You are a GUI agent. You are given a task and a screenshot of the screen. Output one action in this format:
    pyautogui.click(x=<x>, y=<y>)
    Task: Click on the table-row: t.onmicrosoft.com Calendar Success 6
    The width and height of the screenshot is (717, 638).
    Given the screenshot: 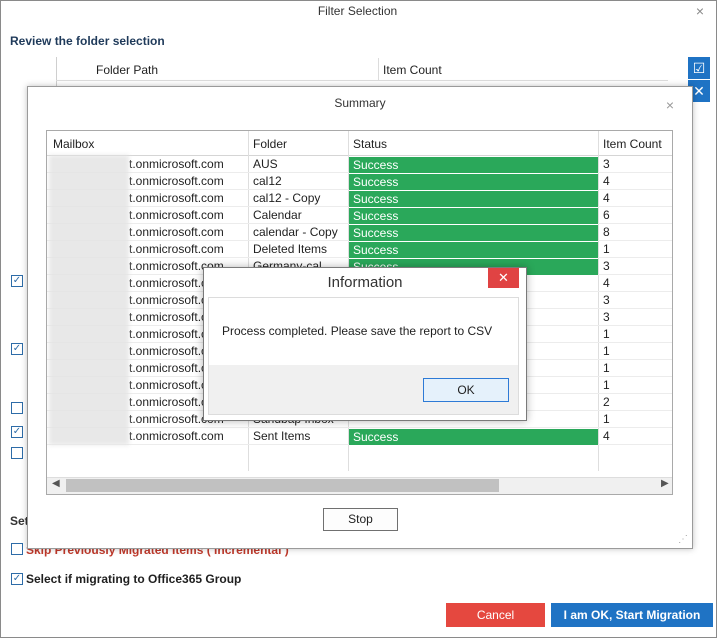 What is the action you would take?
    pyautogui.click(x=359, y=215)
    